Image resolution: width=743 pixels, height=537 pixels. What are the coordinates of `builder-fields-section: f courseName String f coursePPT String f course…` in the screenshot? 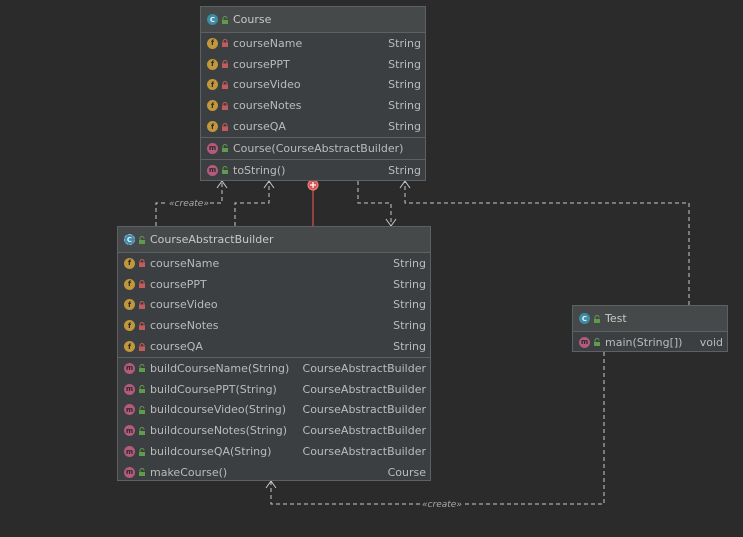 It's located at (274, 305).